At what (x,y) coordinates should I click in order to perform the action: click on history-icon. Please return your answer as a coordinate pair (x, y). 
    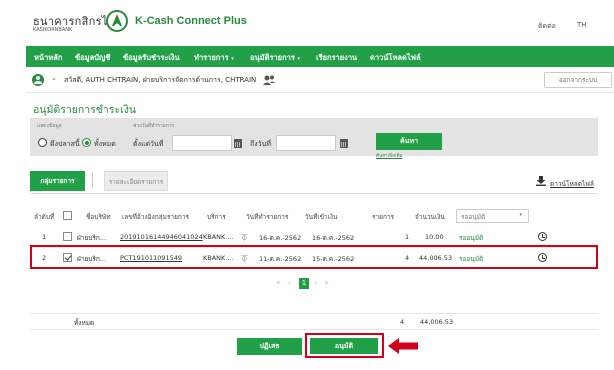
    Looking at the image, I should click on (542, 236).